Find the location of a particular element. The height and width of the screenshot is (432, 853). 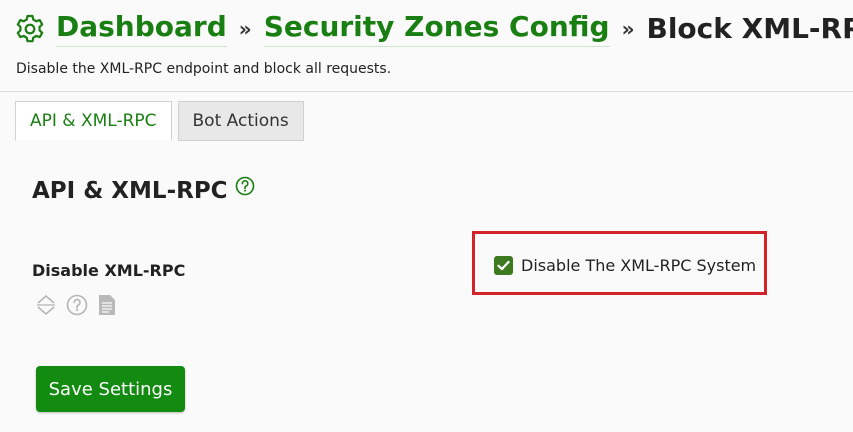

section-heading: API & XML-RPC is located at coordinates (143, 190).